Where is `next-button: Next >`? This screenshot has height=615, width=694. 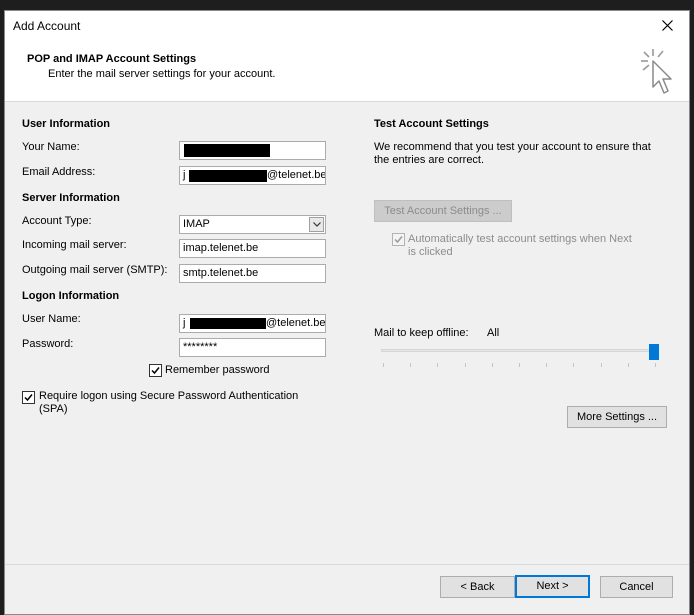
next-button: Next > is located at coordinates (552, 586).